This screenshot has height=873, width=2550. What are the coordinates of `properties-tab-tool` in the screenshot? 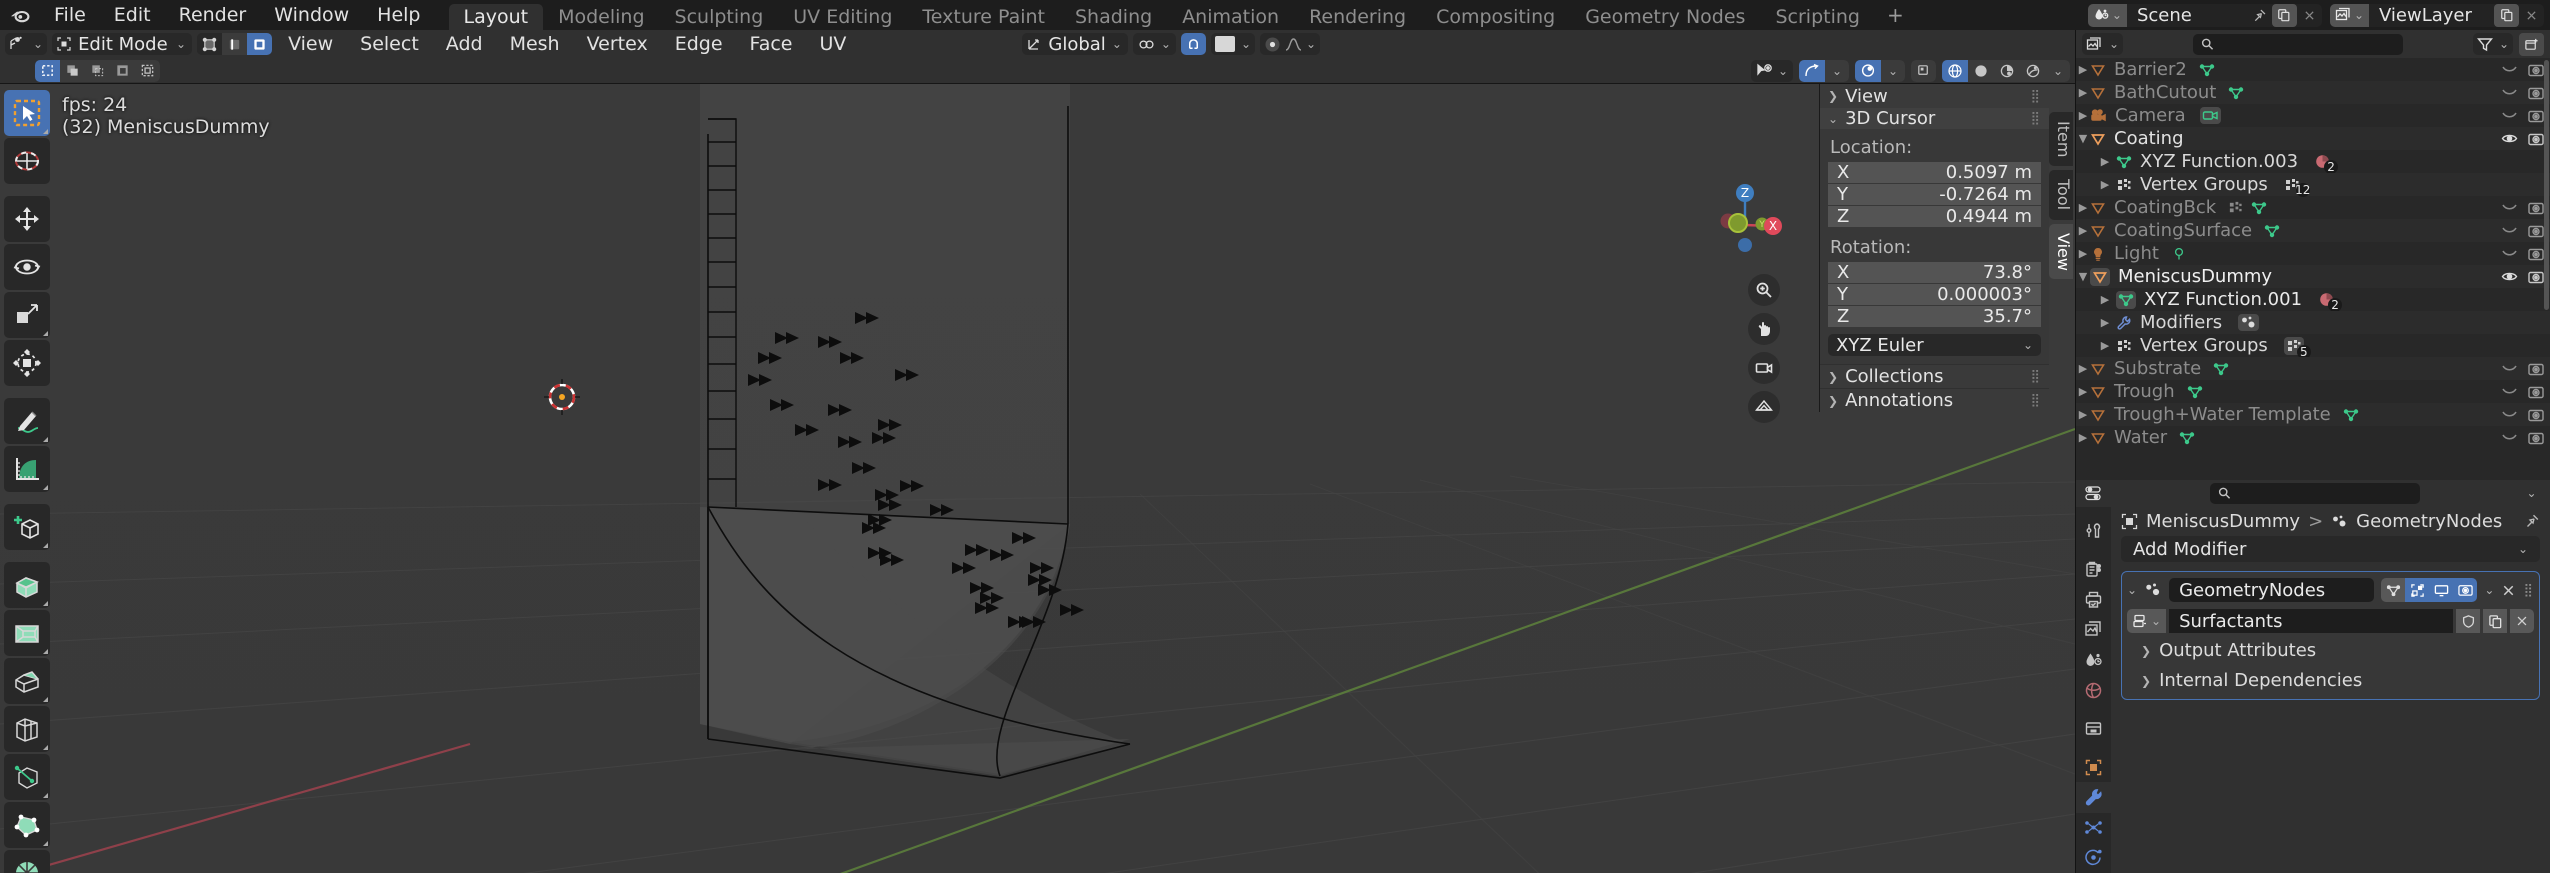 It's located at (2093, 531).